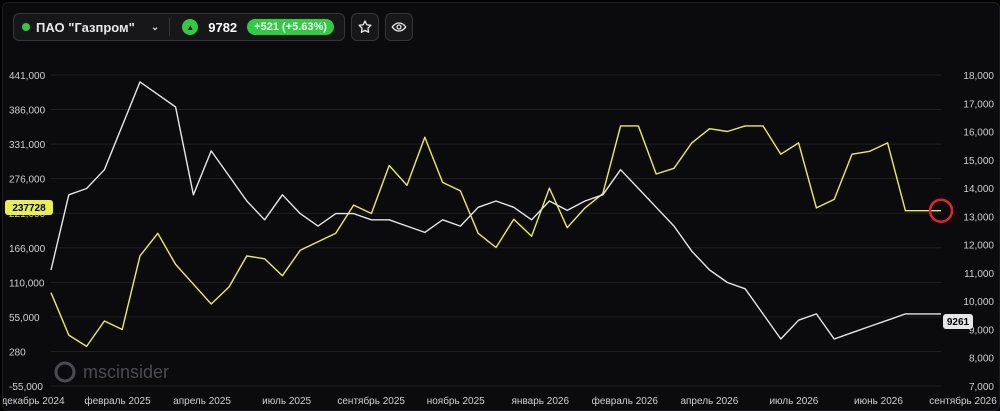 Image resolution: width=1000 pixels, height=411 pixels. Describe the element at coordinates (202, 401) in the screenshot. I see `x-tick-label: апрель 2025` at that location.